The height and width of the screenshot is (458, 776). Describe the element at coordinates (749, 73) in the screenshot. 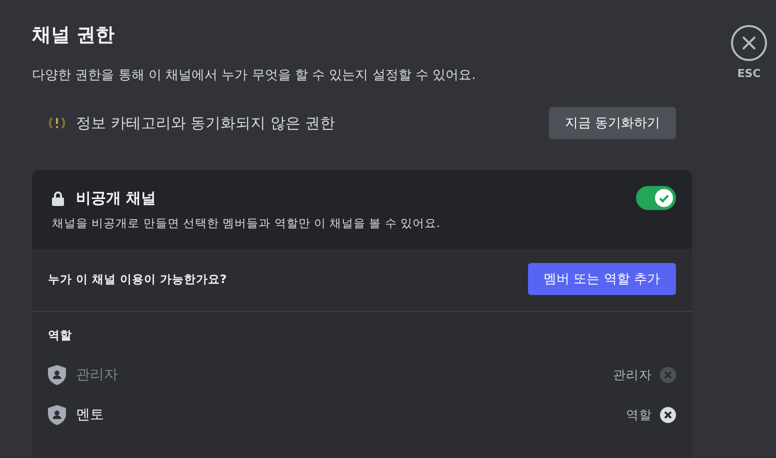

I see `esc-label: ESC` at that location.